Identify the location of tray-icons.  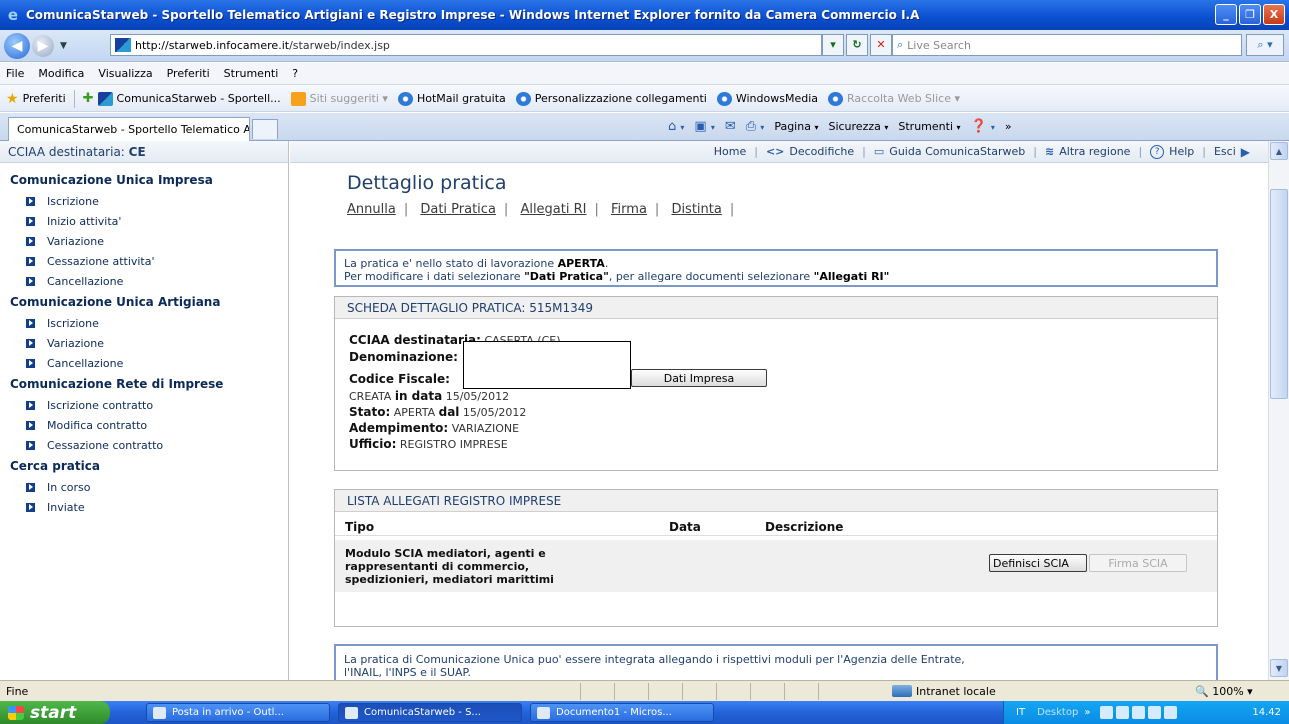
(1139, 712).